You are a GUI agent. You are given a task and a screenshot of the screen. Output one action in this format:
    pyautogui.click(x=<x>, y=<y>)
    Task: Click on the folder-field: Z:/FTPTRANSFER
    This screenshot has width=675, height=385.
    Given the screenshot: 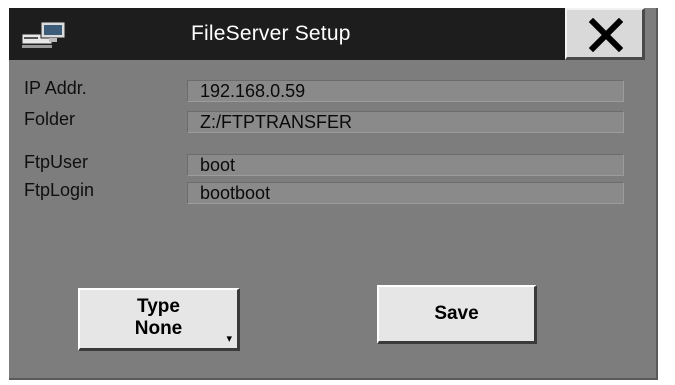 What is the action you would take?
    pyautogui.click(x=405, y=122)
    